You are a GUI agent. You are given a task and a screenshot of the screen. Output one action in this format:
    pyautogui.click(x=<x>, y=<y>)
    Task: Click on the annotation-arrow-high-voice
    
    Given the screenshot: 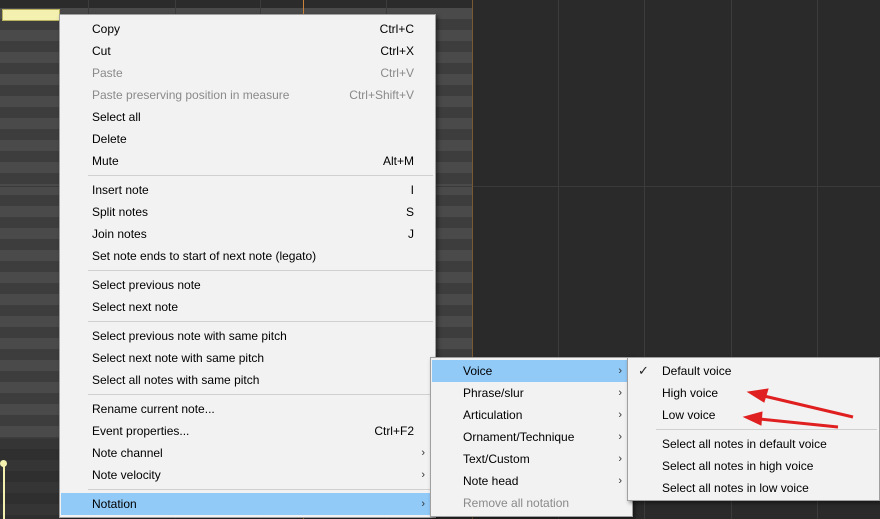 What is the action you would take?
    pyautogui.click(x=808, y=406)
    